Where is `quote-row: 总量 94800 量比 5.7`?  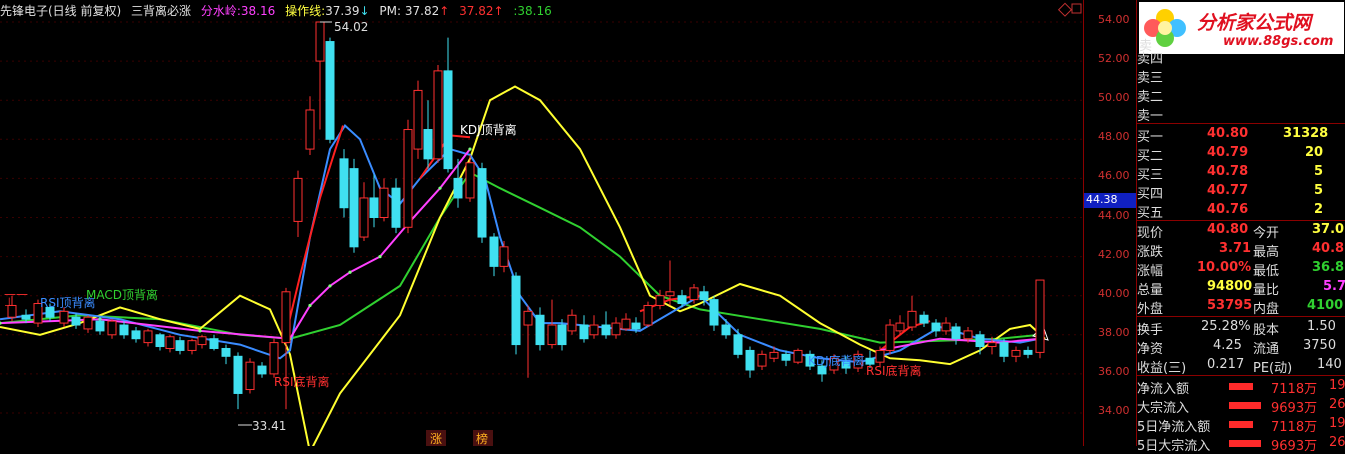 quote-row: 总量 94800 量比 5.7 is located at coordinates (1241, 288).